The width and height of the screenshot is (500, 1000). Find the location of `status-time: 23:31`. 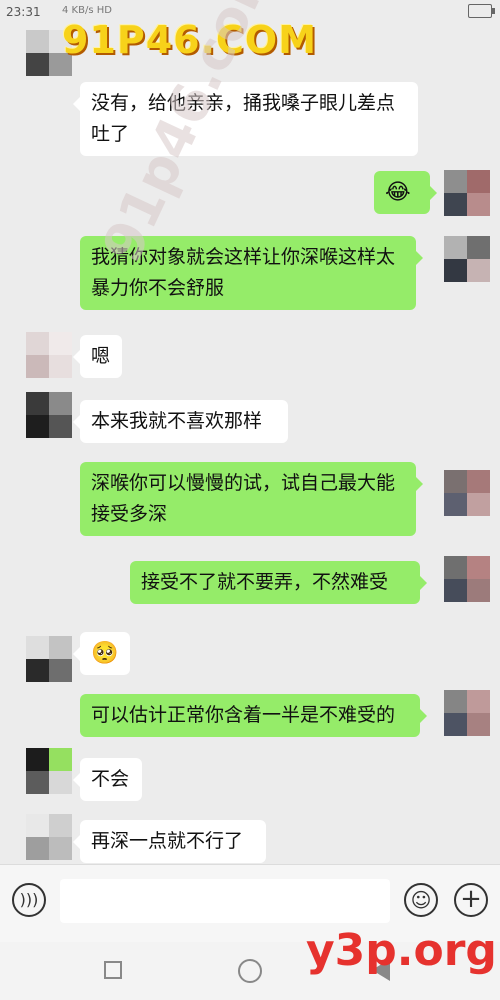

status-time: 23:31 is located at coordinates (23, 12).